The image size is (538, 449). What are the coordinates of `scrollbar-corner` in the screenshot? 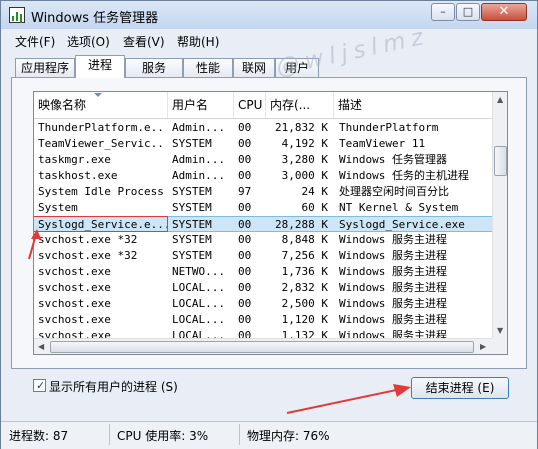 It's located at (499, 346).